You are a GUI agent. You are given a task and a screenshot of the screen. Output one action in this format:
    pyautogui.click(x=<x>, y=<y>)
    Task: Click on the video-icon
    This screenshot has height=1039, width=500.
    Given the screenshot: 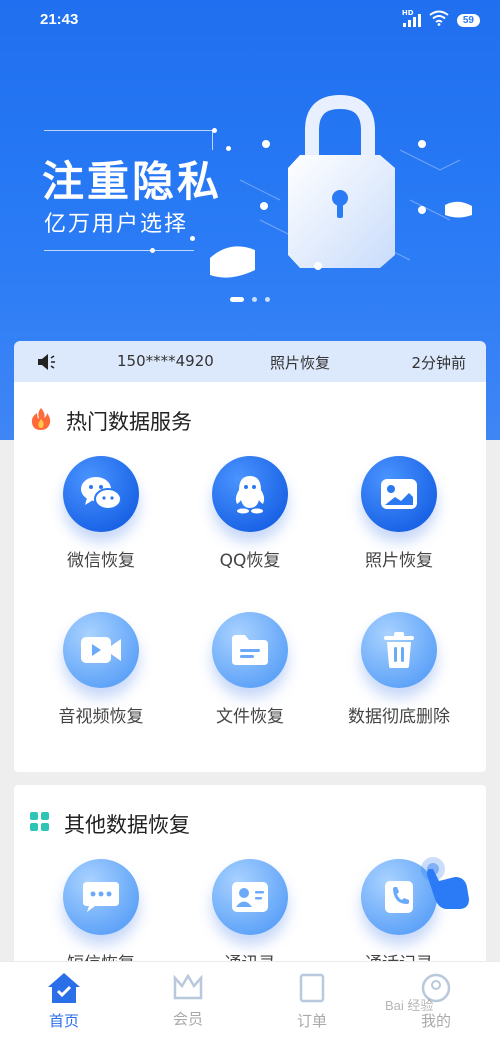 What is the action you would take?
    pyautogui.click(x=101, y=650)
    